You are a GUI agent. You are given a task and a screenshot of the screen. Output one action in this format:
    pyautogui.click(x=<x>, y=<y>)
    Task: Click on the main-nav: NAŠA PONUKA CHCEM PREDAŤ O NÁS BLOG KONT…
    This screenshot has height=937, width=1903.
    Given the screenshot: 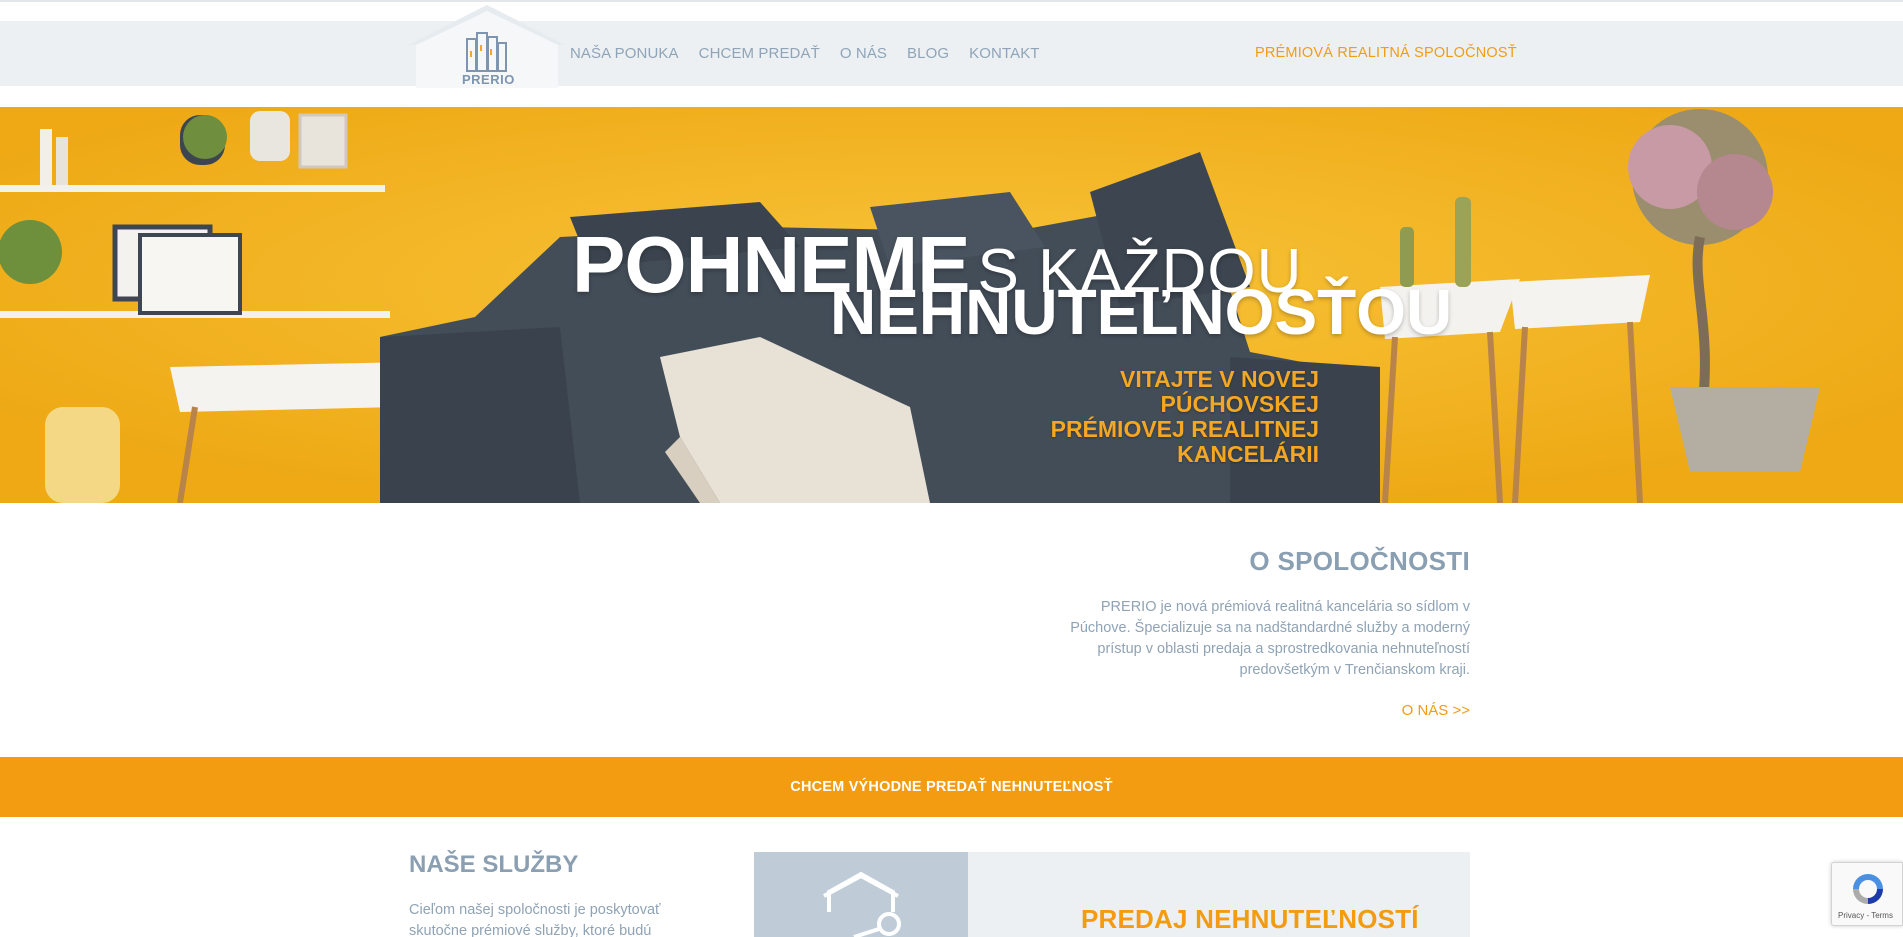 What is the action you would take?
    pyautogui.click(x=815, y=53)
    